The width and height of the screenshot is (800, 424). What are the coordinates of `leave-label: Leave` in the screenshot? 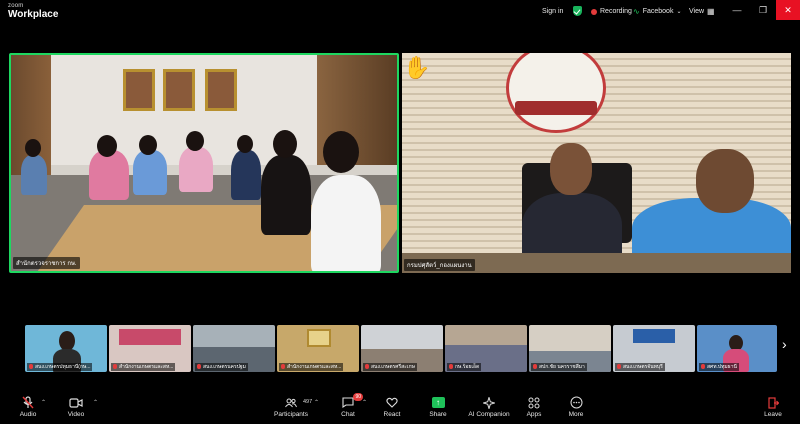 It's located at (773, 414).